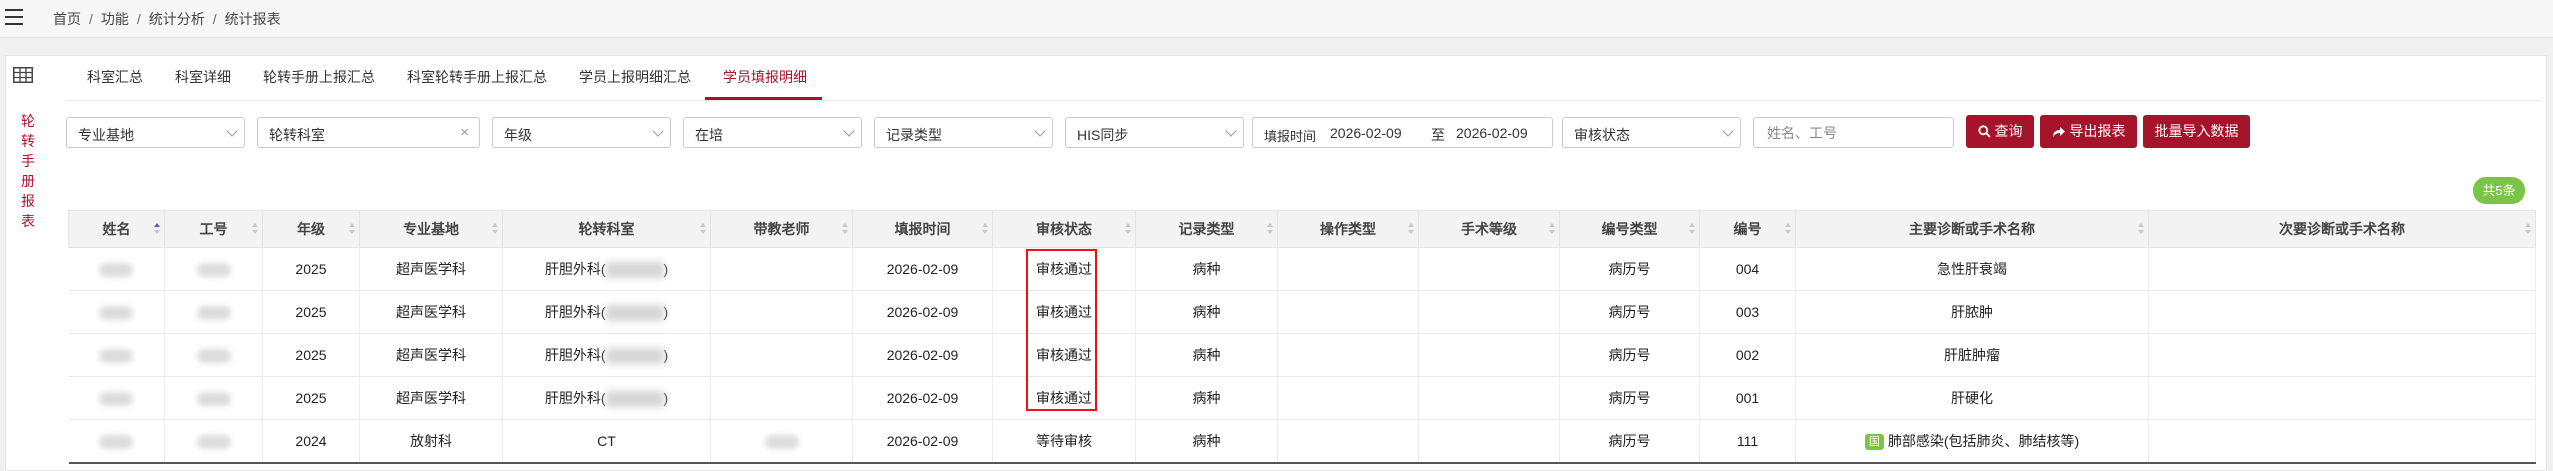  What do you see at coordinates (1366, 133) in the screenshot?
I see `date-from-value: 2026-02-09` at bounding box center [1366, 133].